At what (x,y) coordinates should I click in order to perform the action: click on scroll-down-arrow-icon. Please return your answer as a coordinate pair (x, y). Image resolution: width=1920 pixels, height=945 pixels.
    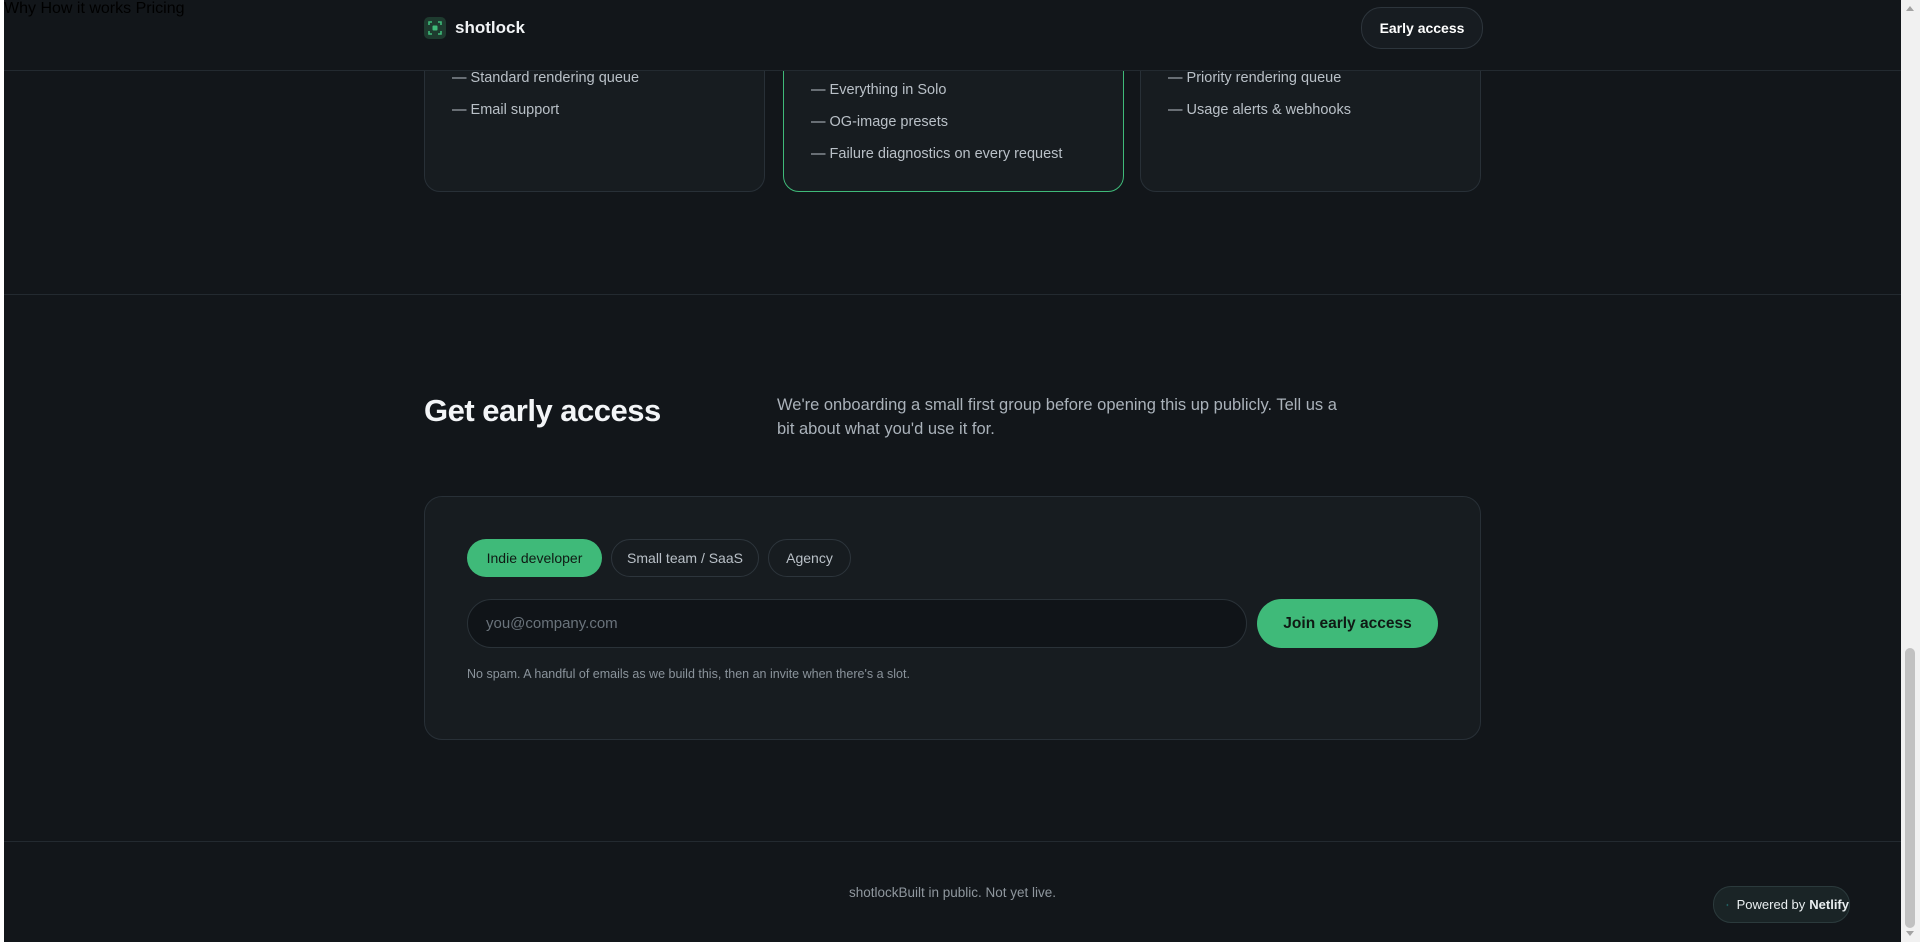
    Looking at the image, I should click on (1910, 933).